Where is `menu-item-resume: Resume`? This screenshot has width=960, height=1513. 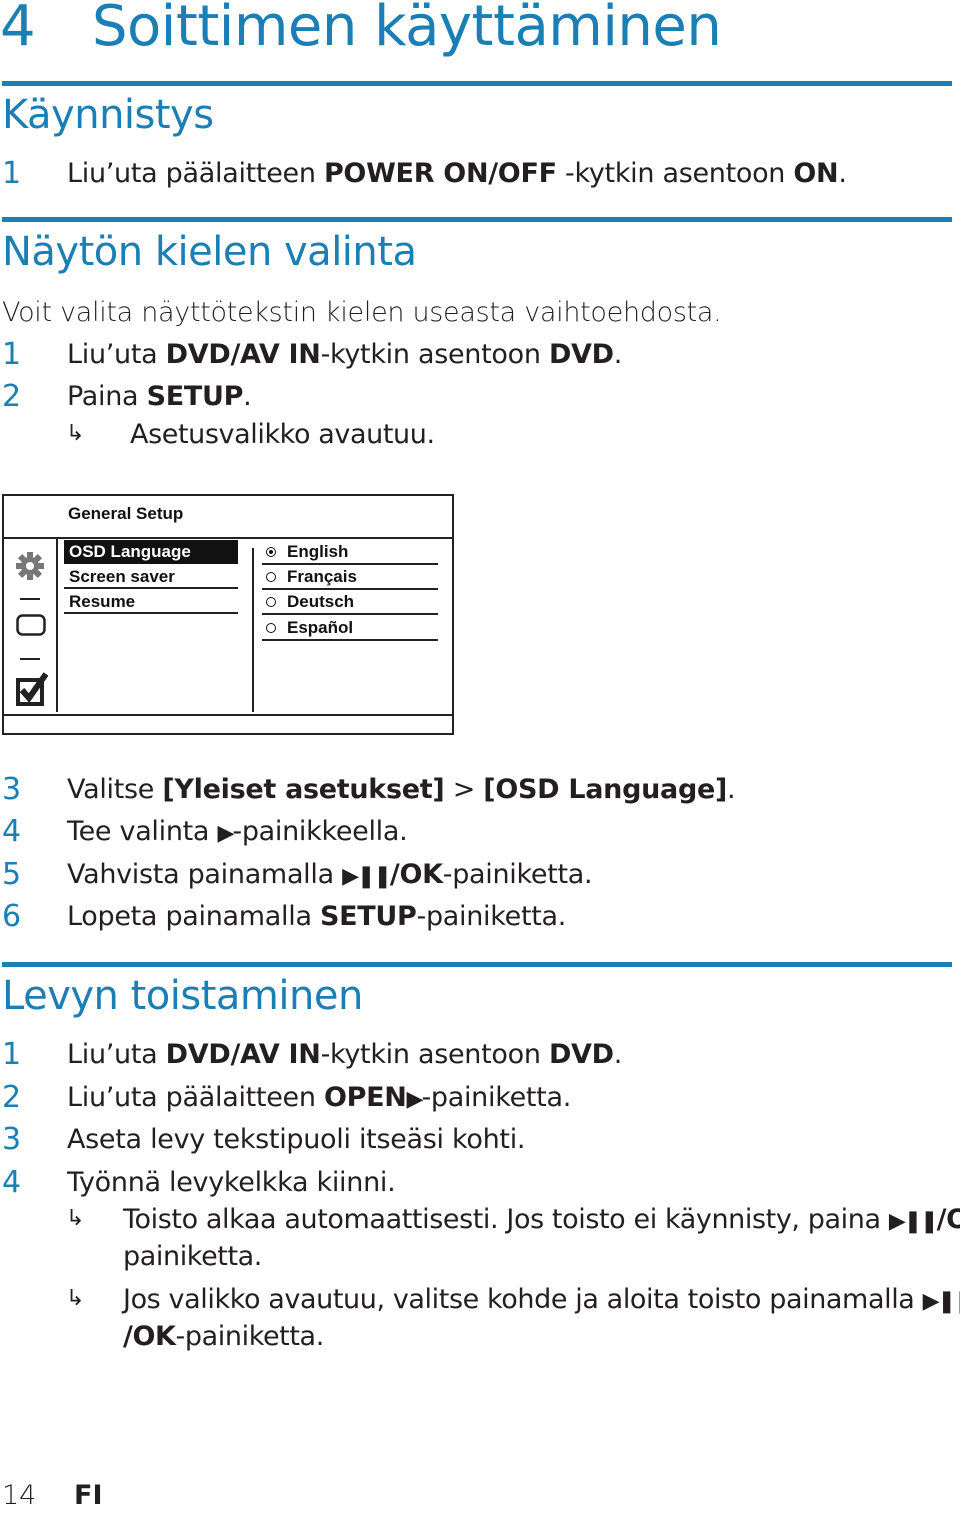 menu-item-resume: Resume is located at coordinates (151, 602).